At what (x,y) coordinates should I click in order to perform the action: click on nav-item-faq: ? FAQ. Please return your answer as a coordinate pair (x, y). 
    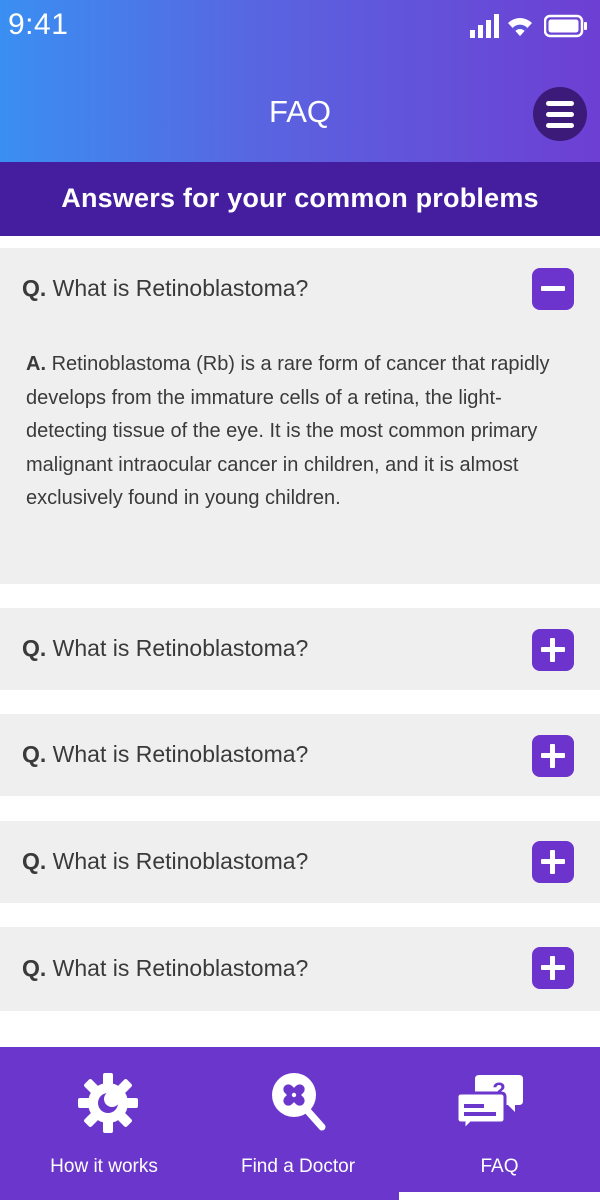
    Looking at the image, I should click on (499, 1123).